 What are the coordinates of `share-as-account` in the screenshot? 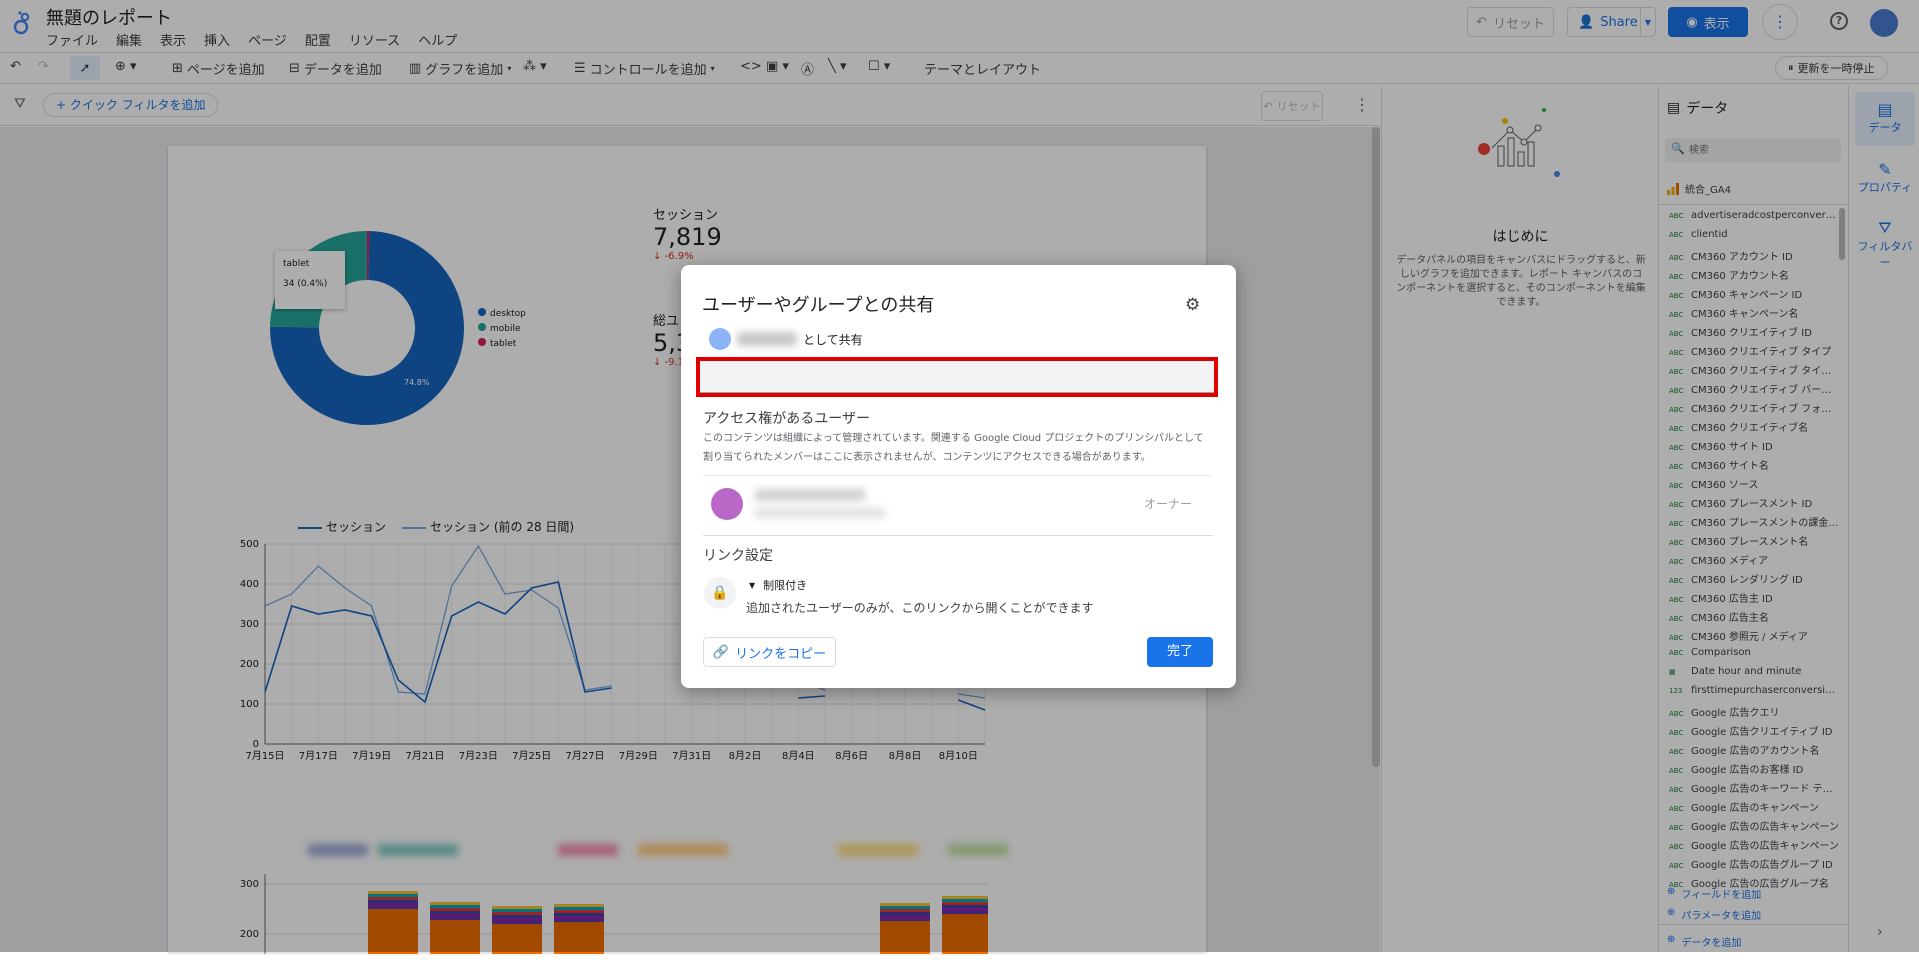 It's located at (757, 339).